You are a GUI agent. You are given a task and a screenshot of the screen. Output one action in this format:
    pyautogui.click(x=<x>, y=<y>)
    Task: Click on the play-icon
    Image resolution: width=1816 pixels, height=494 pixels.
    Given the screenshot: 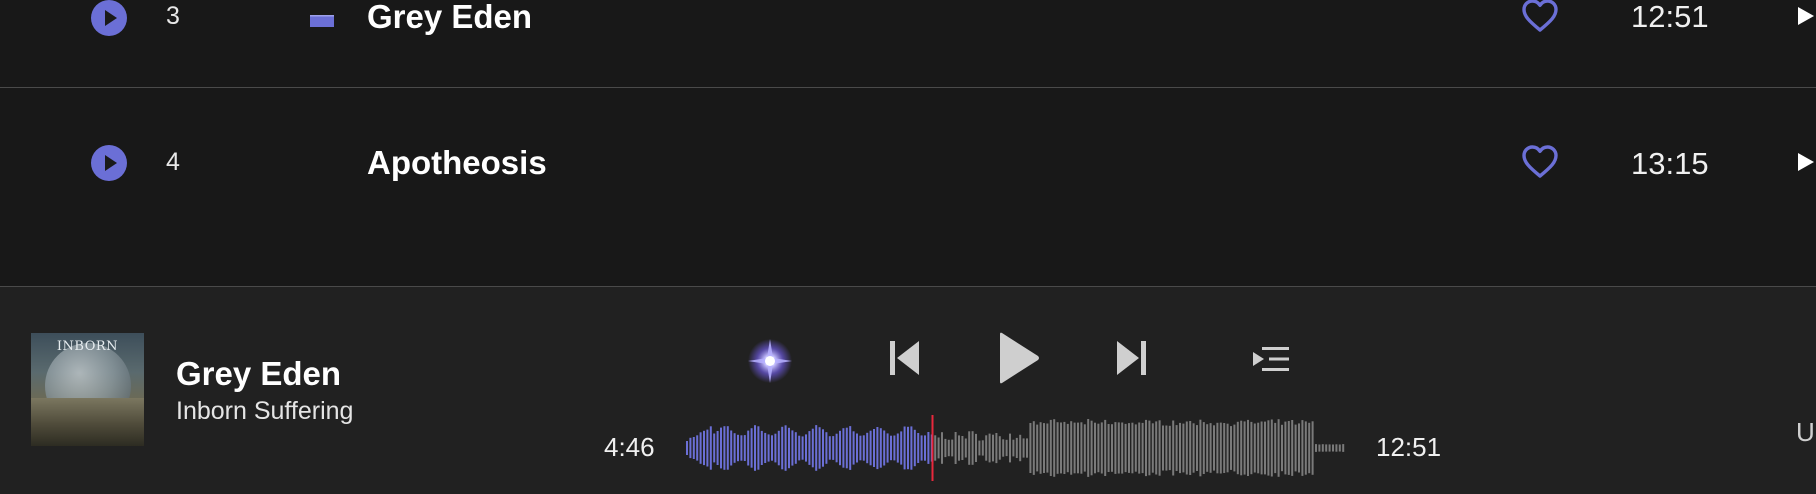 What is the action you would take?
    pyautogui.click(x=1019, y=358)
    